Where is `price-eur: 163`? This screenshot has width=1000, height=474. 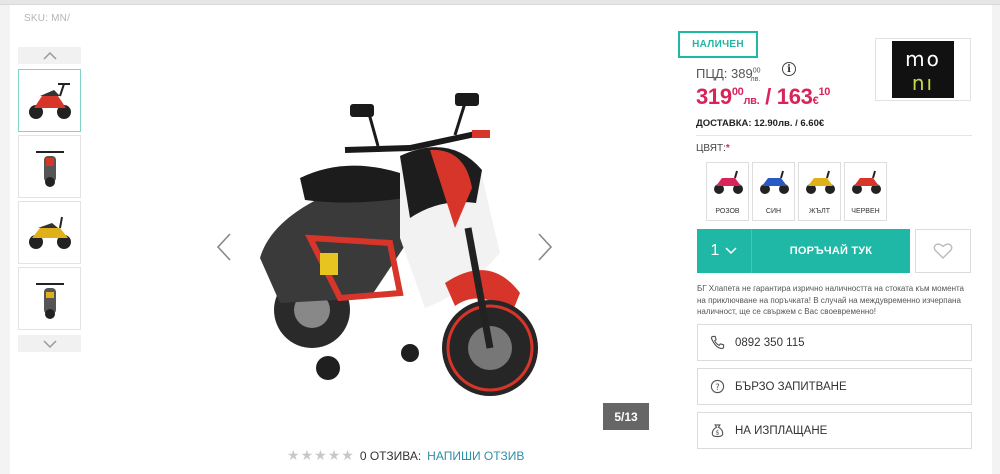
price-eur: 163 is located at coordinates (794, 96).